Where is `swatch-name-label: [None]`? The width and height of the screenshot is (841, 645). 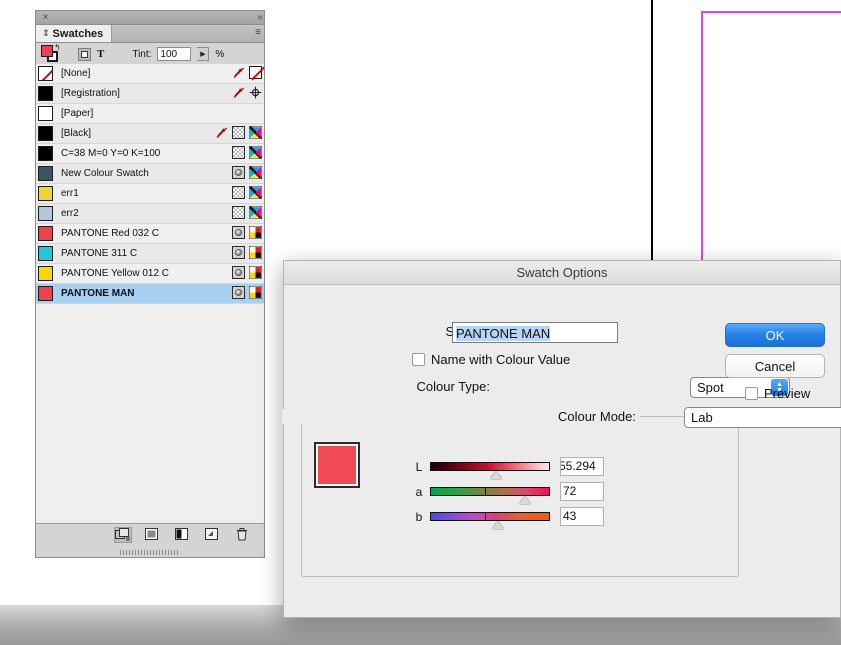 swatch-name-label: [None] is located at coordinates (76, 73).